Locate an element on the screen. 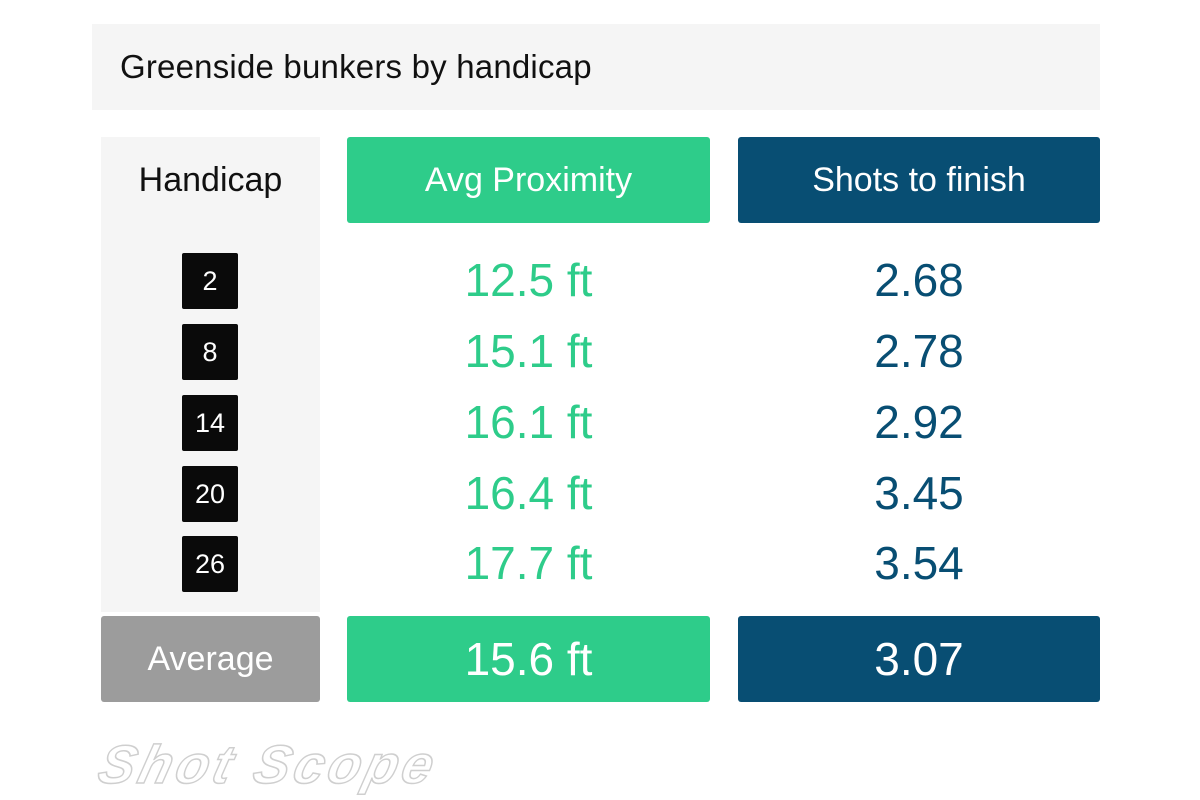  table-row: 8 15.1 ft 2.78 is located at coordinates (600, 351).